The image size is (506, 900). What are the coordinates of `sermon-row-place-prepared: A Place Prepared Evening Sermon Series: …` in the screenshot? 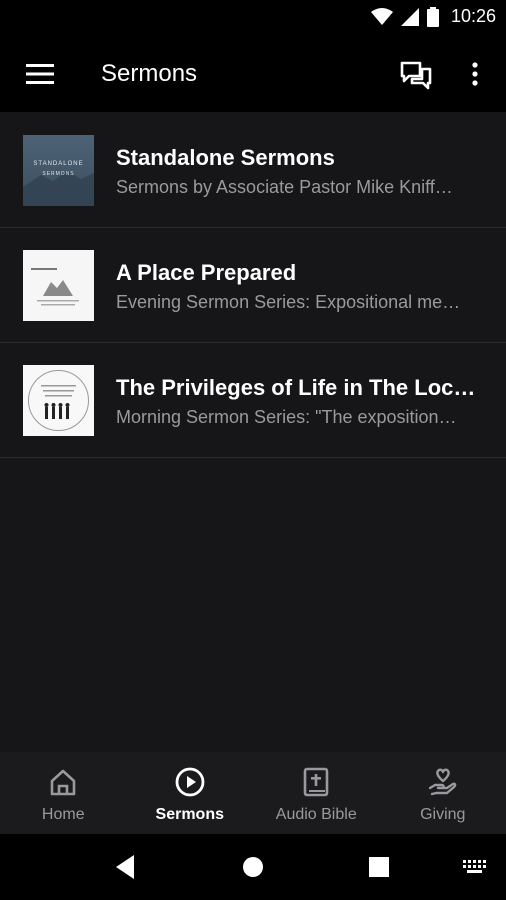 It's located at (253, 285).